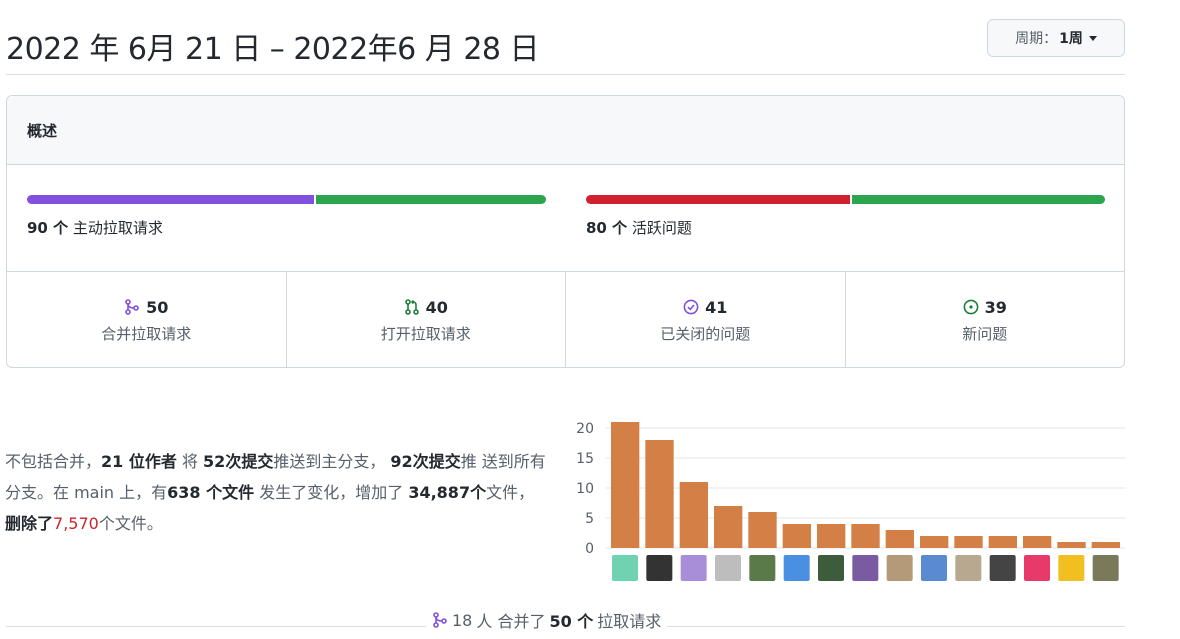 The width and height of the screenshot is (1180, 639). Describe the element at coordinates (691, 307) in the screenshot. I see `issue-closed-icon` at that location.